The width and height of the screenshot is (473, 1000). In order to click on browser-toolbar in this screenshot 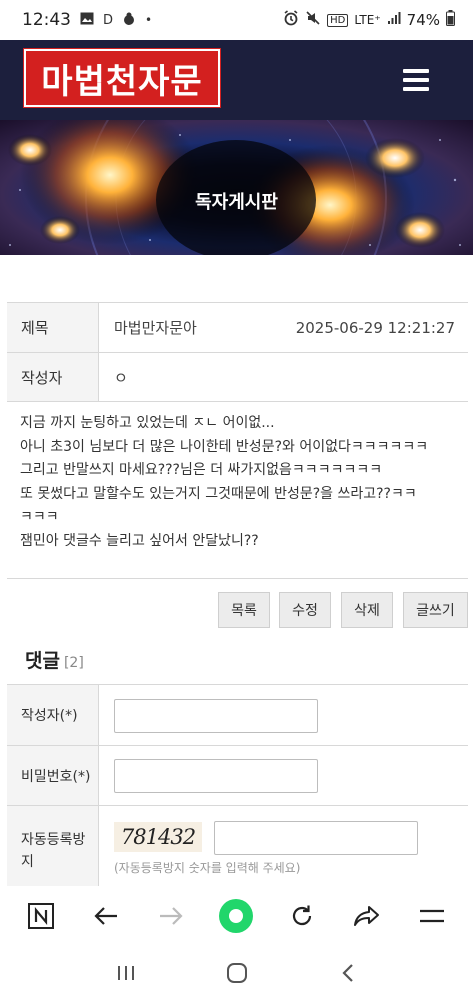, I will do `click(236, 916)`.